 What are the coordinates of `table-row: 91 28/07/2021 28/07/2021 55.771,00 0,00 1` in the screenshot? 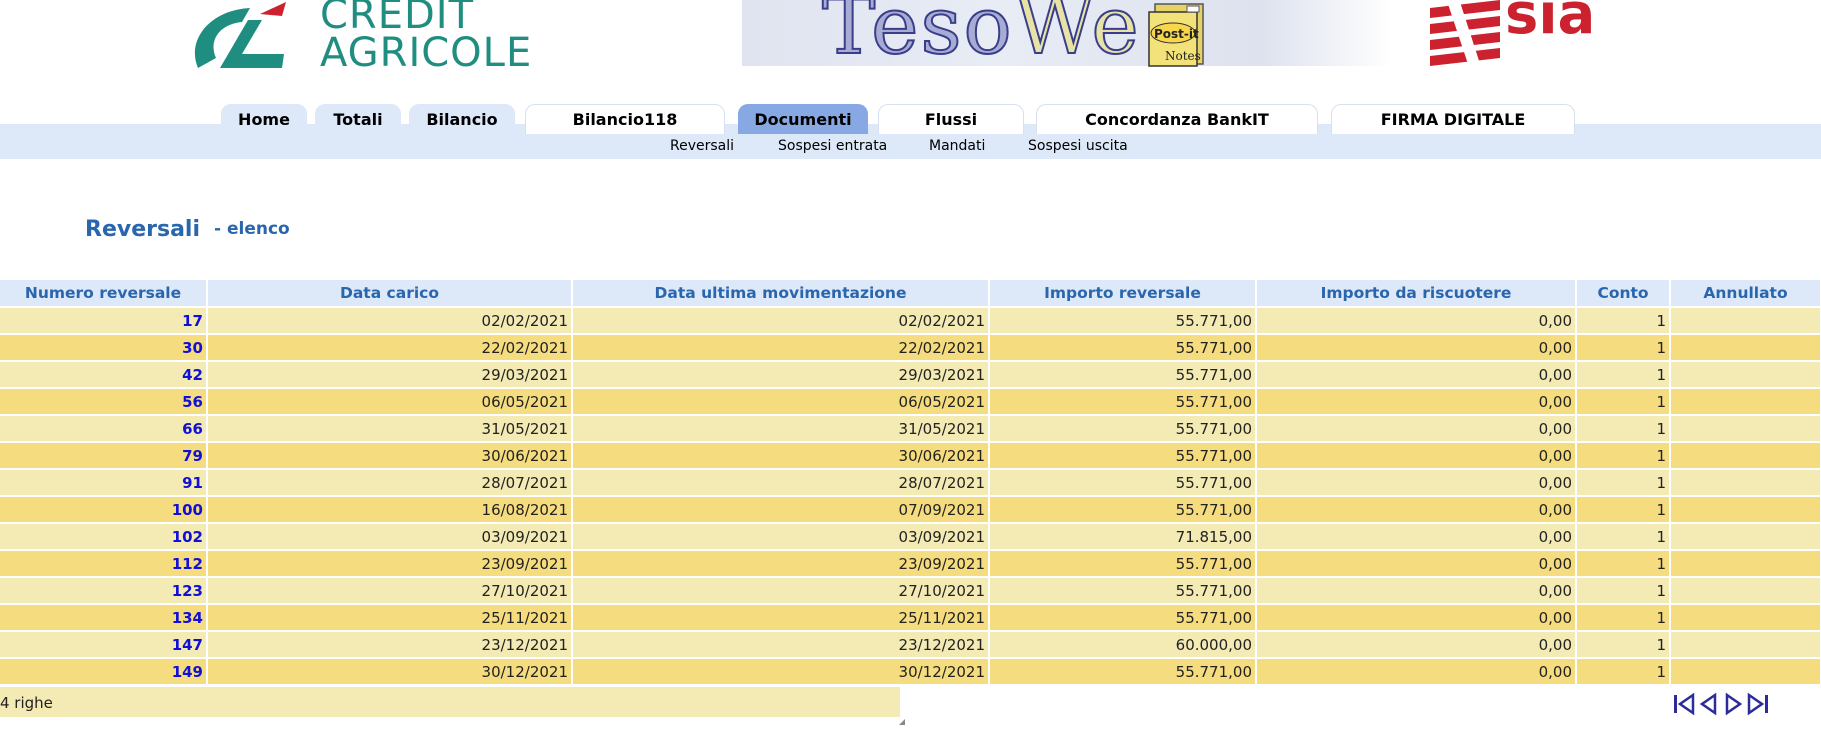 It's located at (910, 482).